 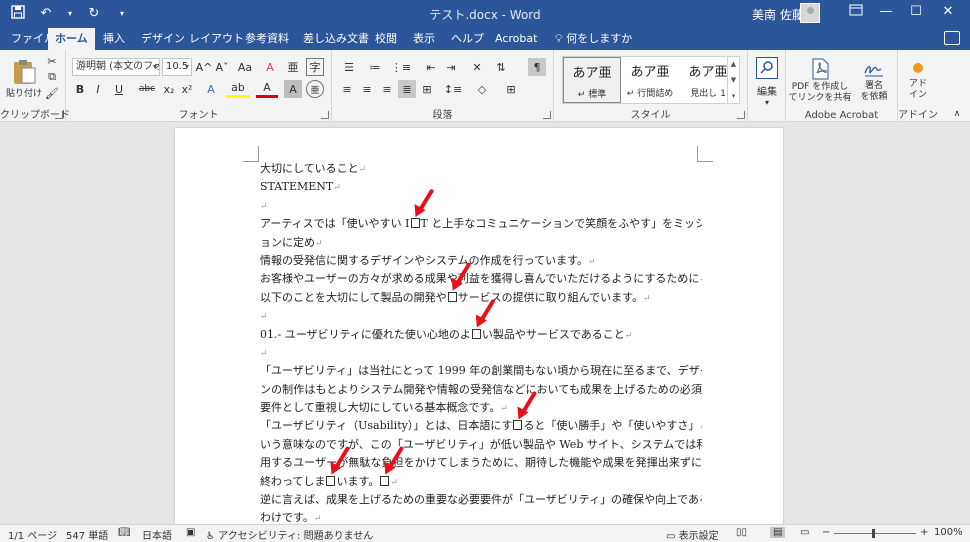 What do you see at coordinates (592, 80) in the screenshot?
I see `style-normal: あア亜 ↵ 標準` at bounding box center [592, 80].